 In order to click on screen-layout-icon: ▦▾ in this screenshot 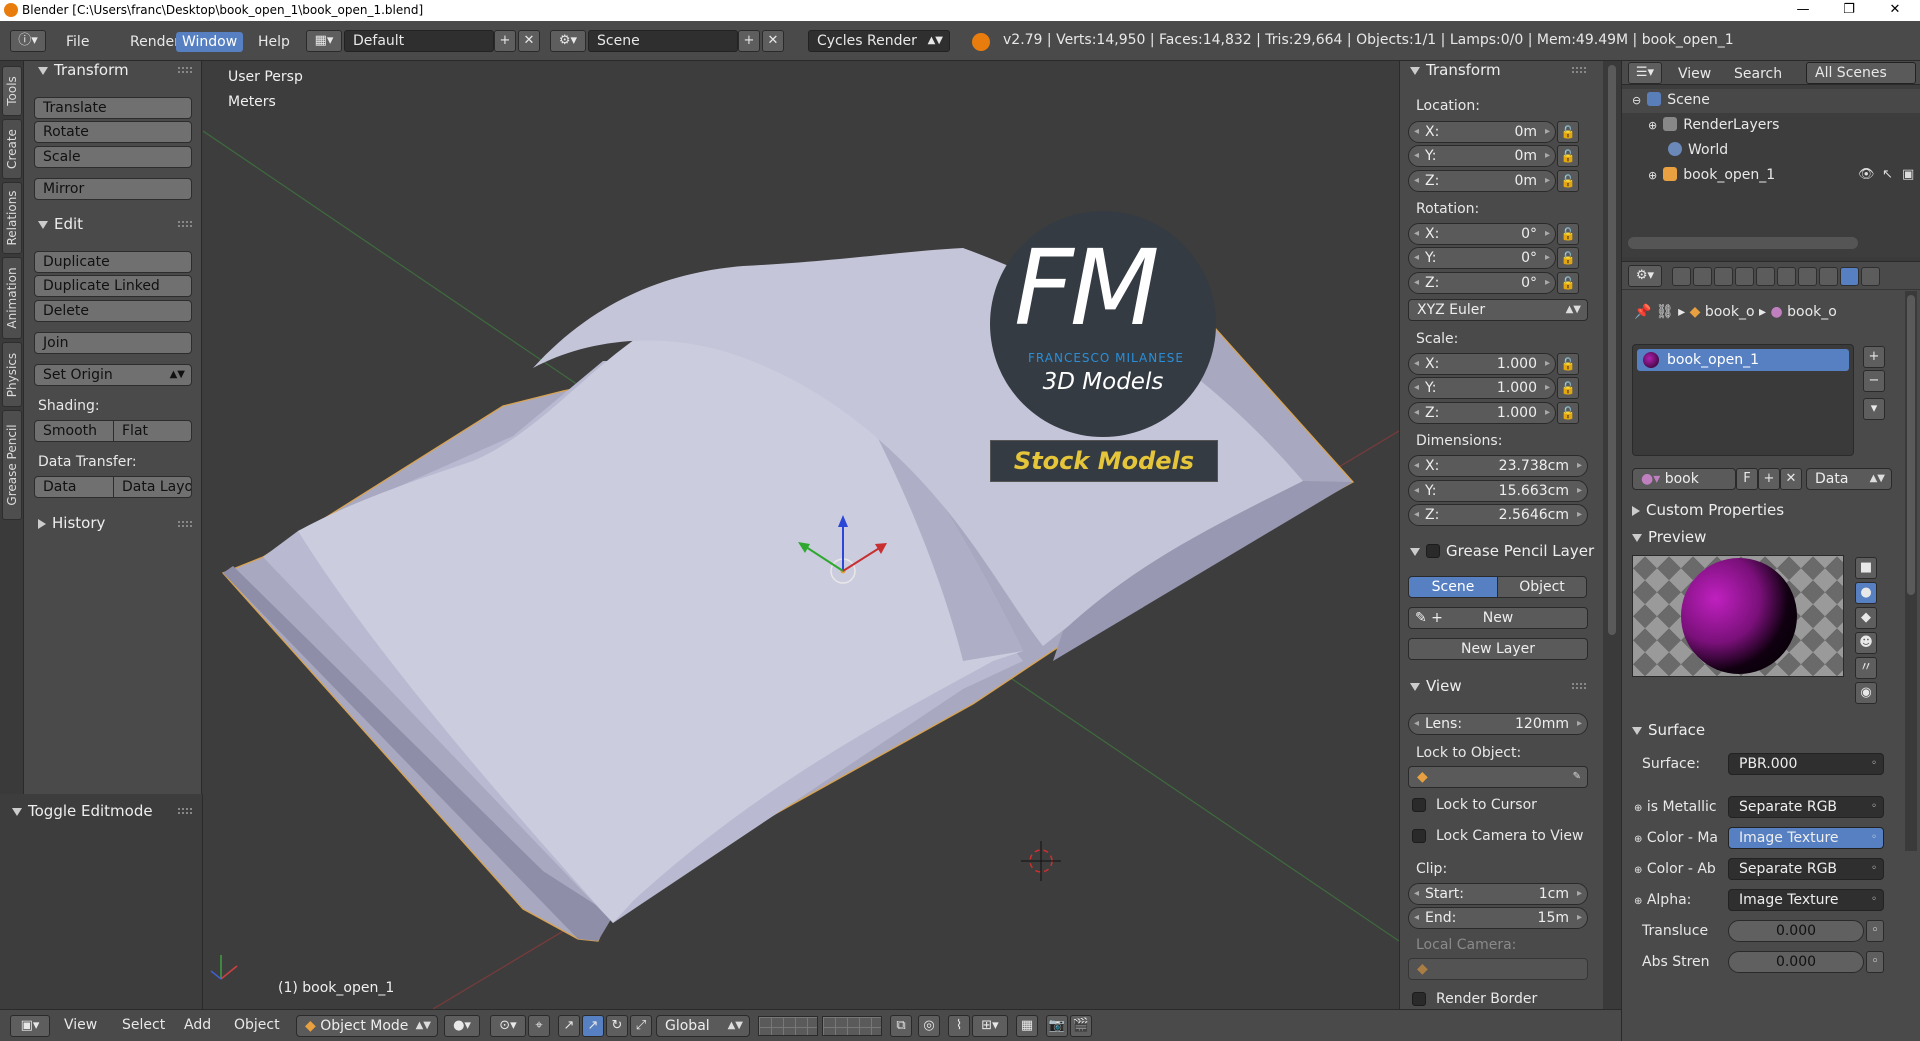, I will do `click(324, 41)`.